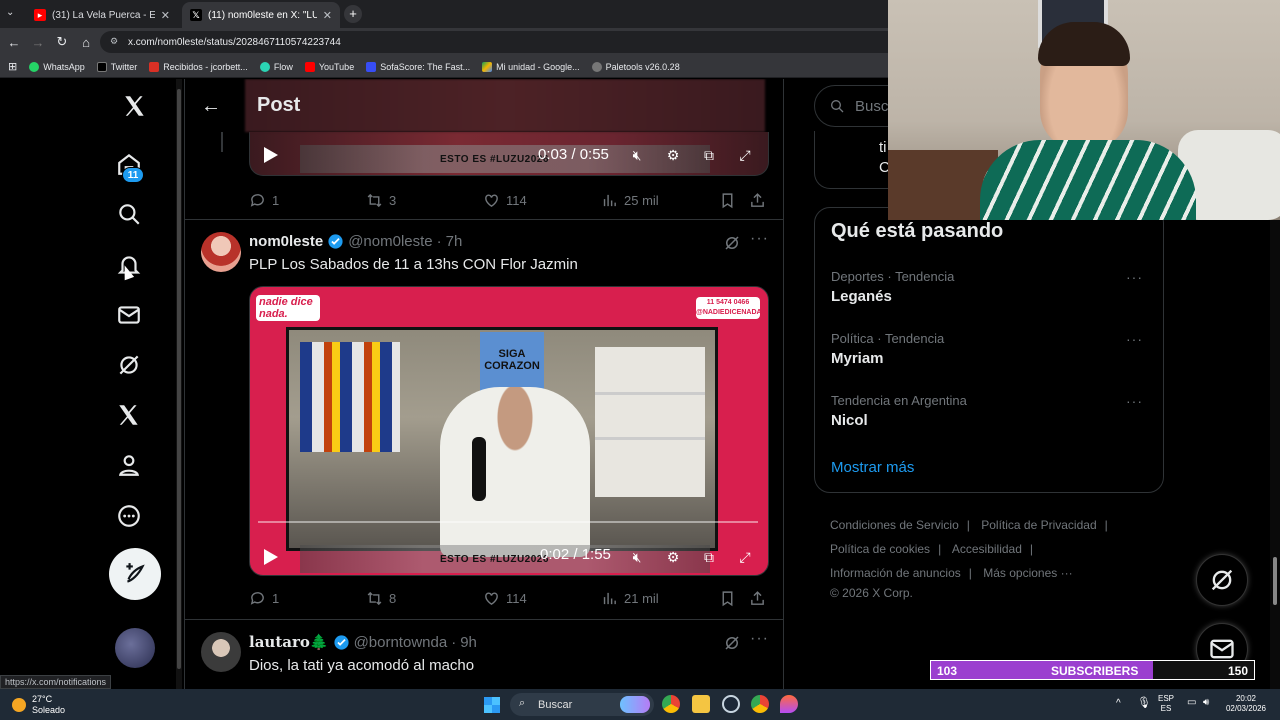 The height and width of the screenshot is (720, 1280). What do you see at coordinates (895, 573) in the screenshot?
I see `footer-link-ads-info: Información de anuncios` at bounding box center [895, 573].